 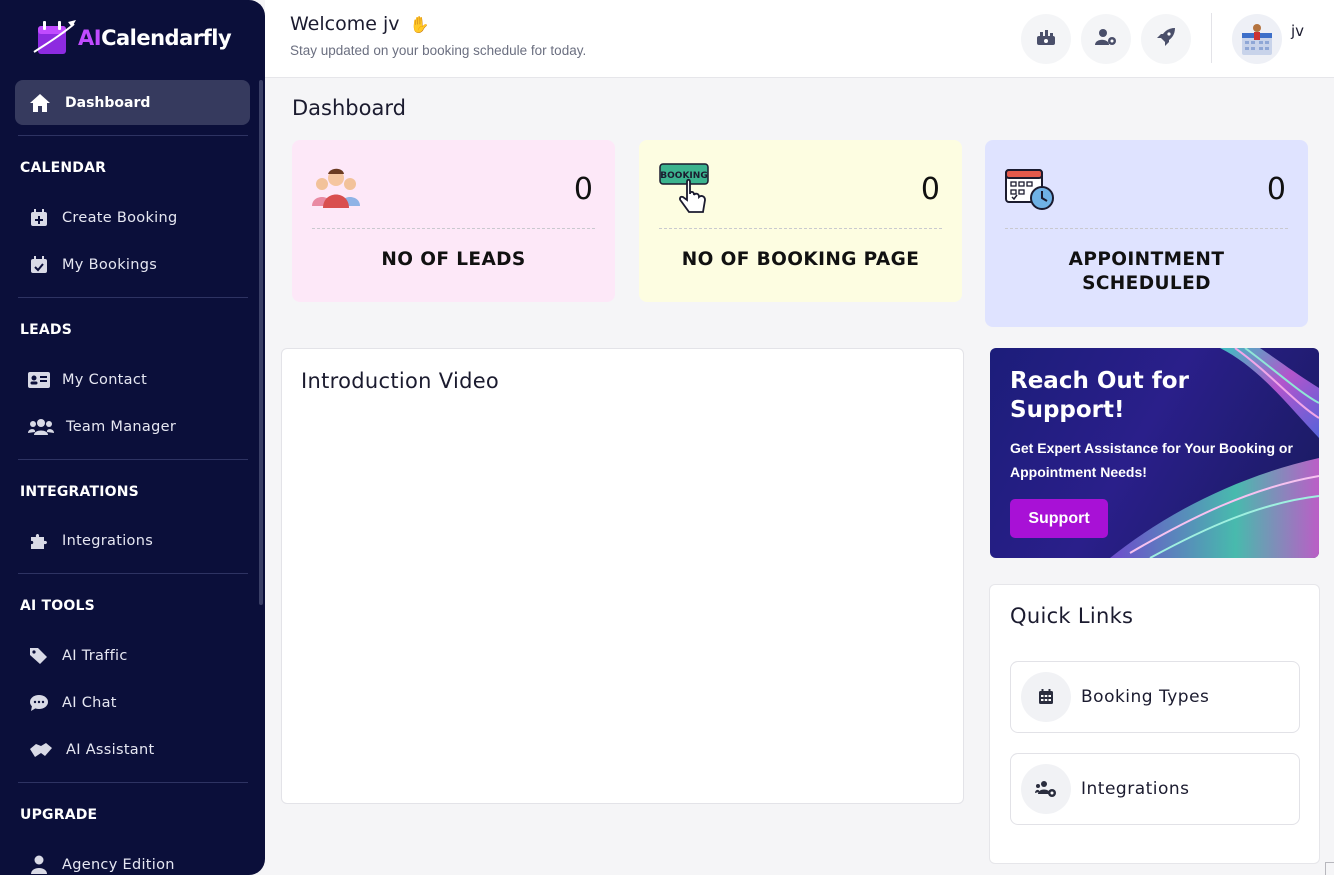 I want to click on stat-label: NO OF BOOKING PAGE, so click(x=800, y=259).